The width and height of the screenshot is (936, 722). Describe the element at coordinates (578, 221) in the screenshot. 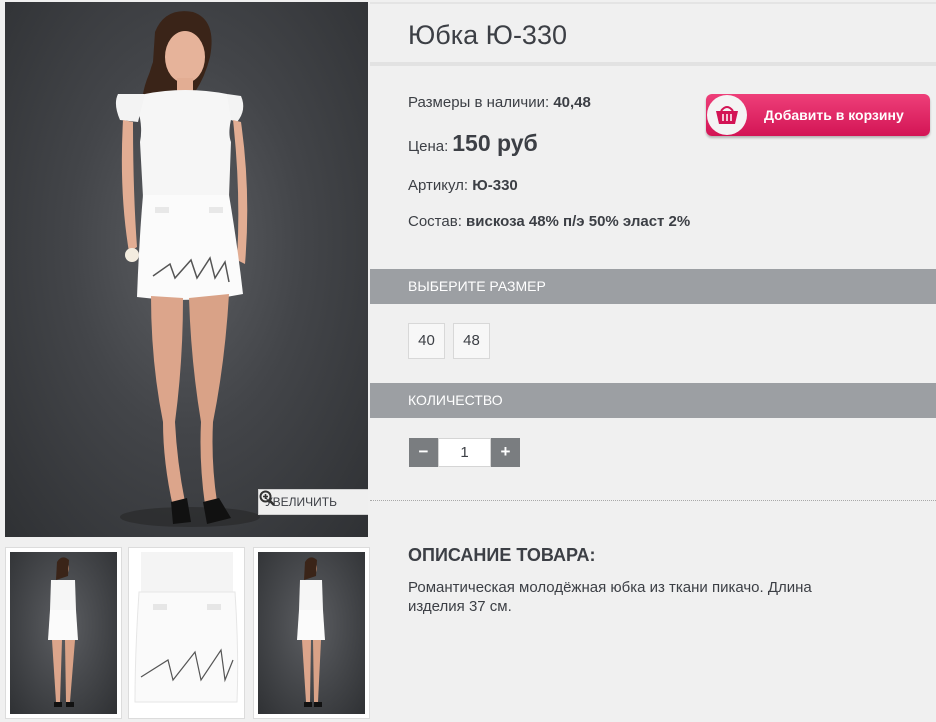

I see `composition-value: вискоза 48% п/э 50% эласт 2%` at that location.